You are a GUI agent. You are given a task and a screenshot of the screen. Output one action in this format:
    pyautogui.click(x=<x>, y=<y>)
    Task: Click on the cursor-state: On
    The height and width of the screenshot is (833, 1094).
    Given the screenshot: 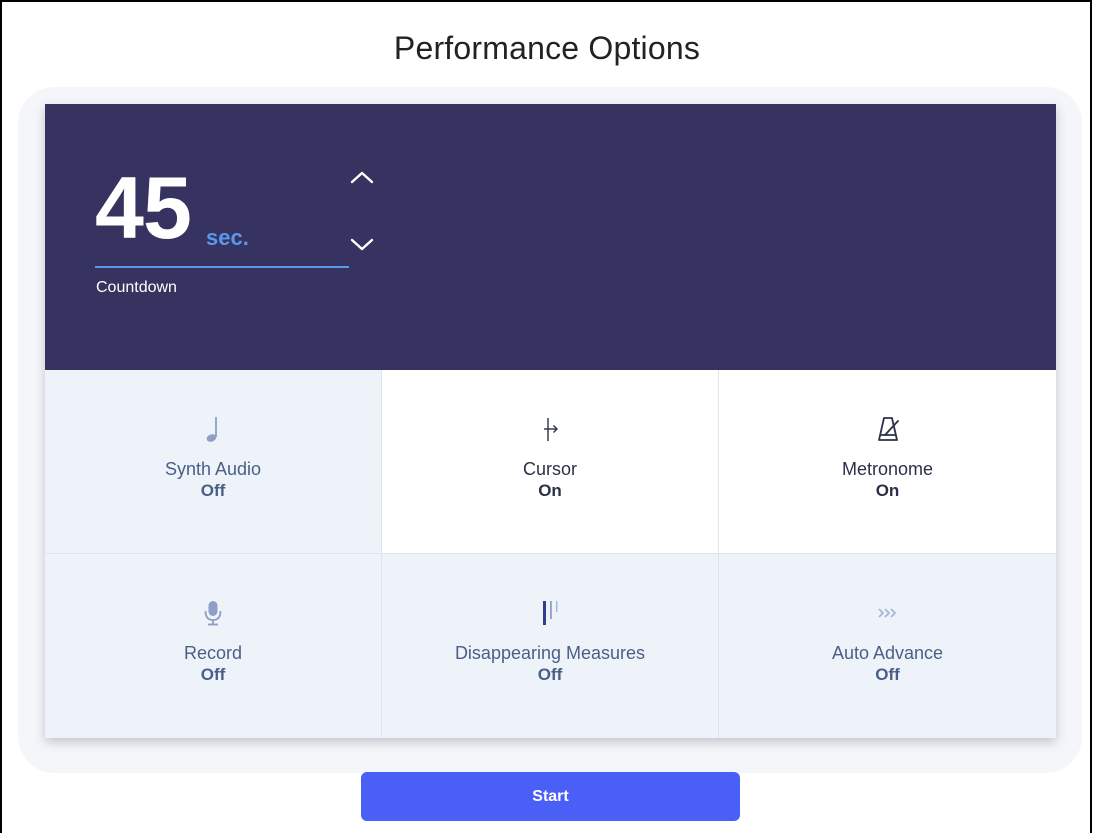 What is the action you would take?
    pyautogui.click(x=550, y=490)
    